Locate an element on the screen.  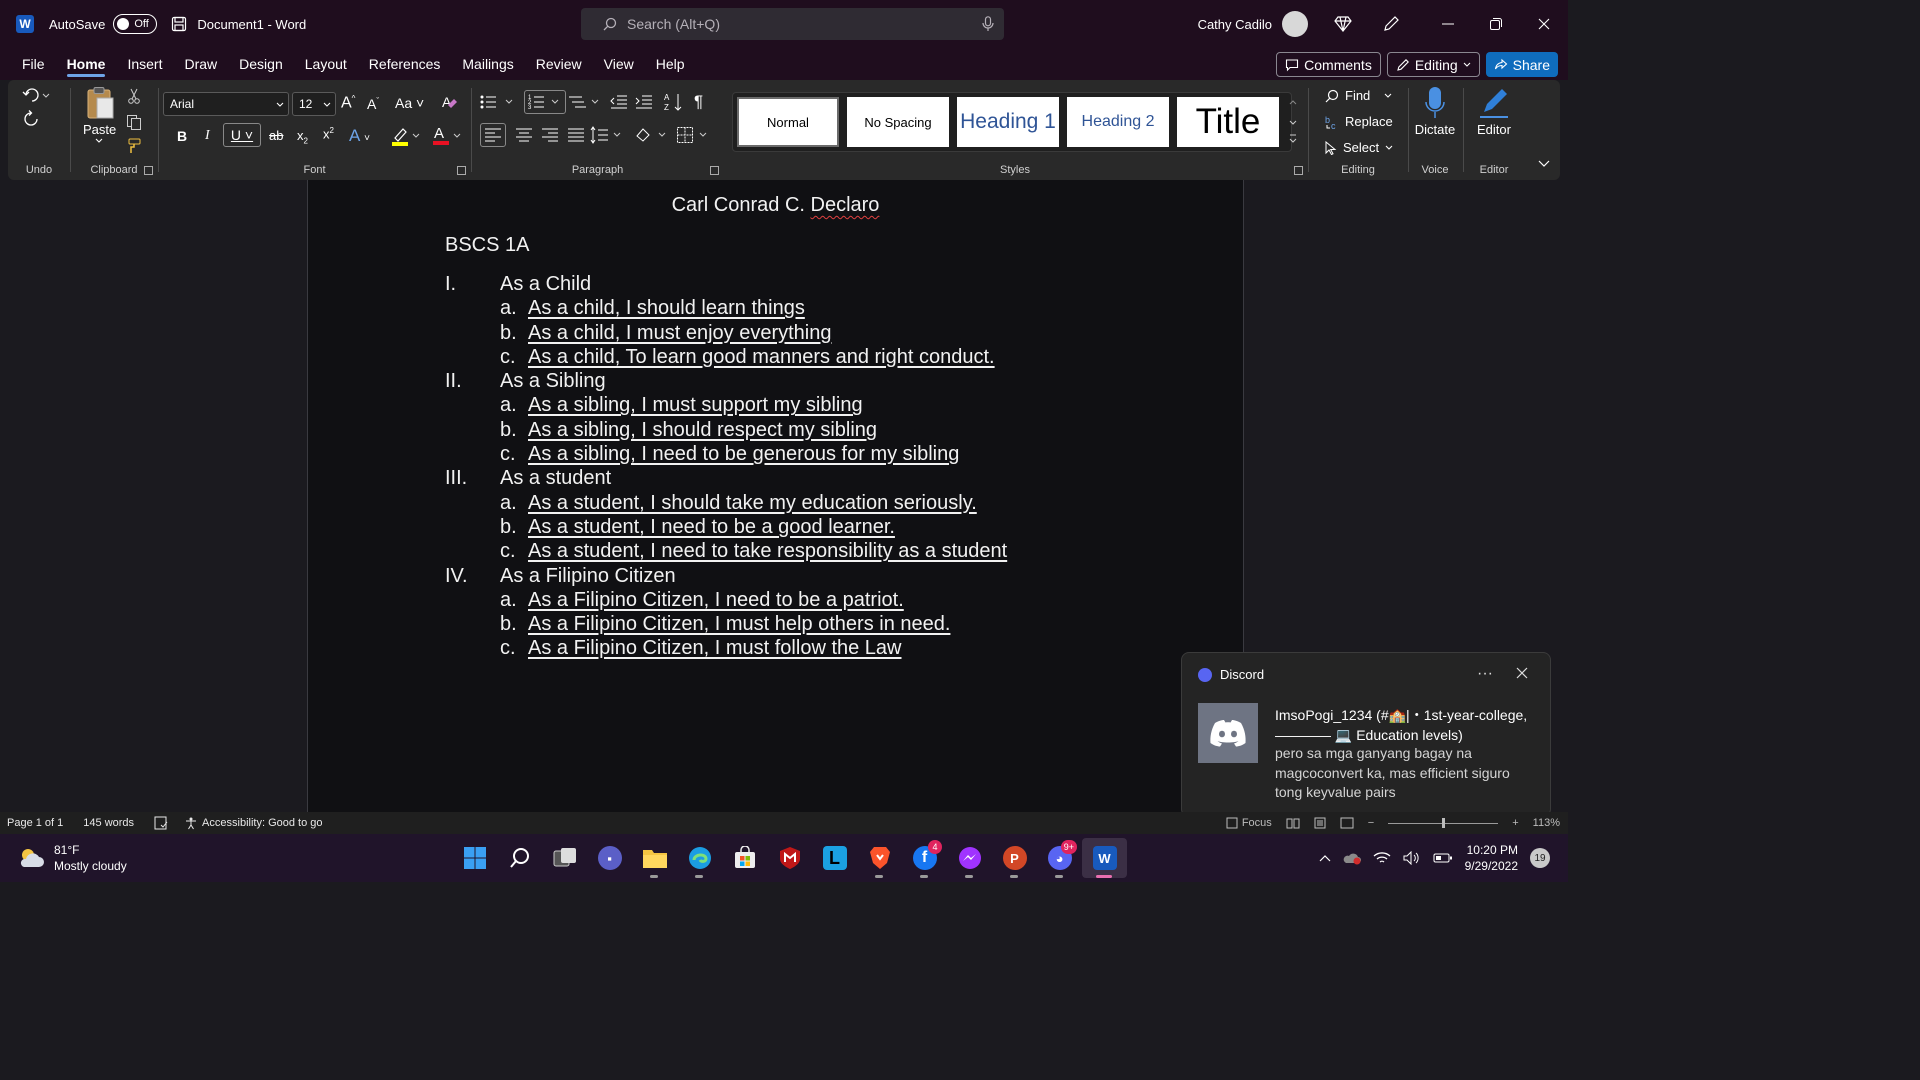
font-color-icon: A is located at coordinates (447, 135).